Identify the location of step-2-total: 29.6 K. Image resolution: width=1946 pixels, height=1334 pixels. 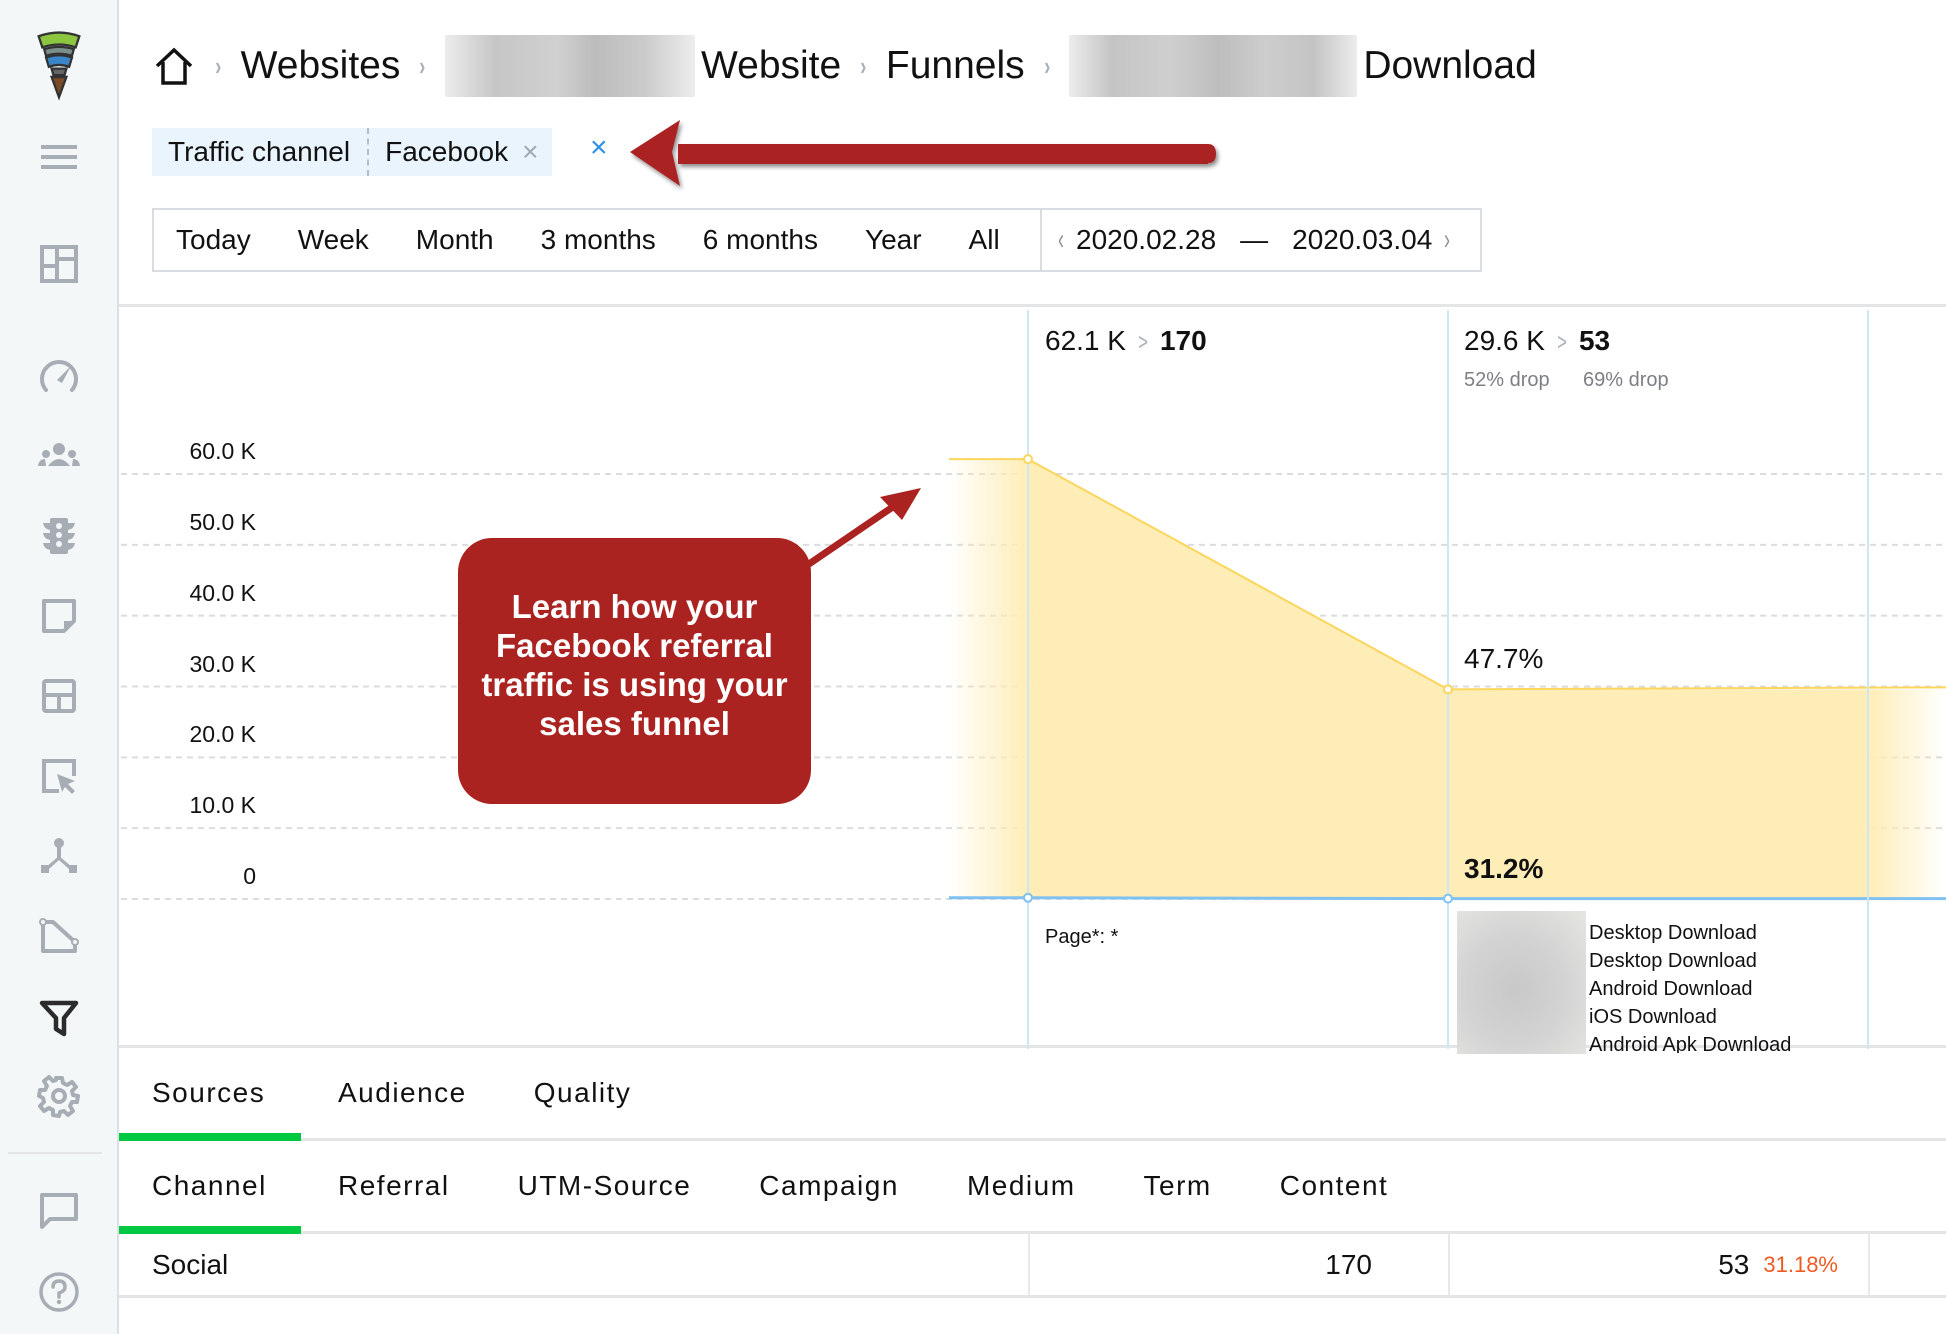
(1504, 340).